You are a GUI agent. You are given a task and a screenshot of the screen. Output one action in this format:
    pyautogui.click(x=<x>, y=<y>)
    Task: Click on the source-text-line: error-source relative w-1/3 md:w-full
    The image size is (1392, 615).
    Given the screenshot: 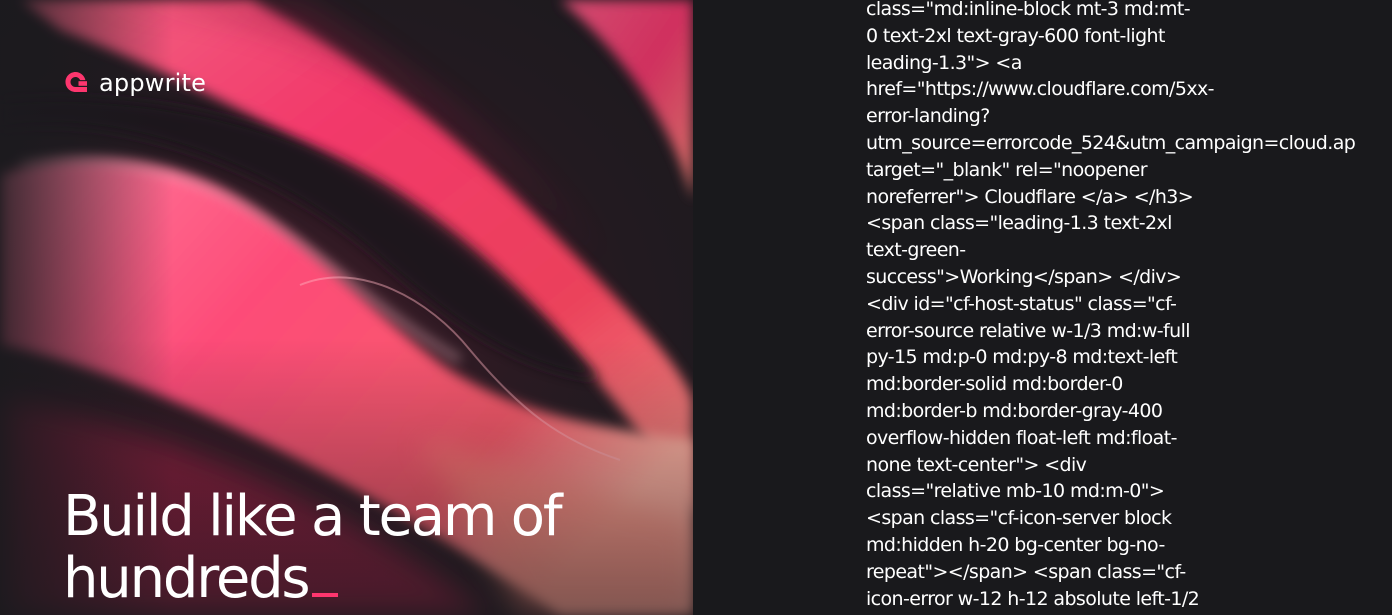 What is the action you would take?
    pyautogui.click(x=1028, y=330)
    